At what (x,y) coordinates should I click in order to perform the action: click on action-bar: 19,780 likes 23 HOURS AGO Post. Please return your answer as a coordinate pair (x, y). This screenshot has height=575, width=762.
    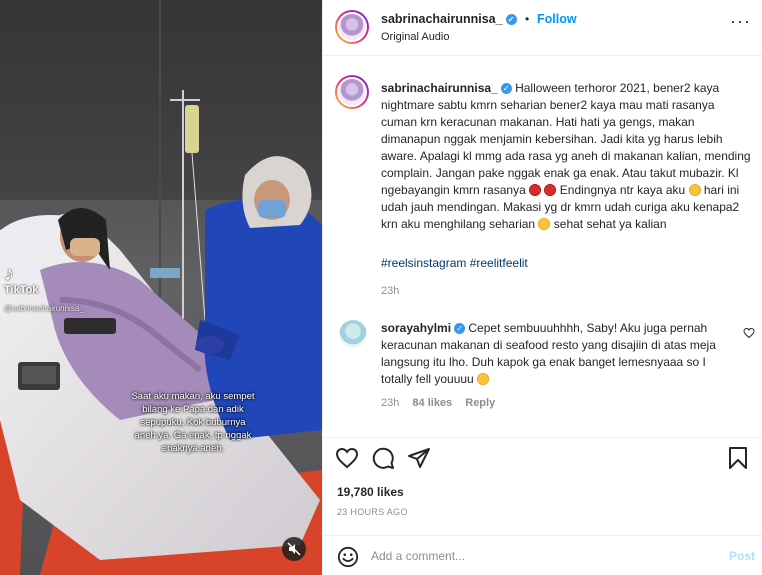
    Looking at the image, I should click on (542, 506).